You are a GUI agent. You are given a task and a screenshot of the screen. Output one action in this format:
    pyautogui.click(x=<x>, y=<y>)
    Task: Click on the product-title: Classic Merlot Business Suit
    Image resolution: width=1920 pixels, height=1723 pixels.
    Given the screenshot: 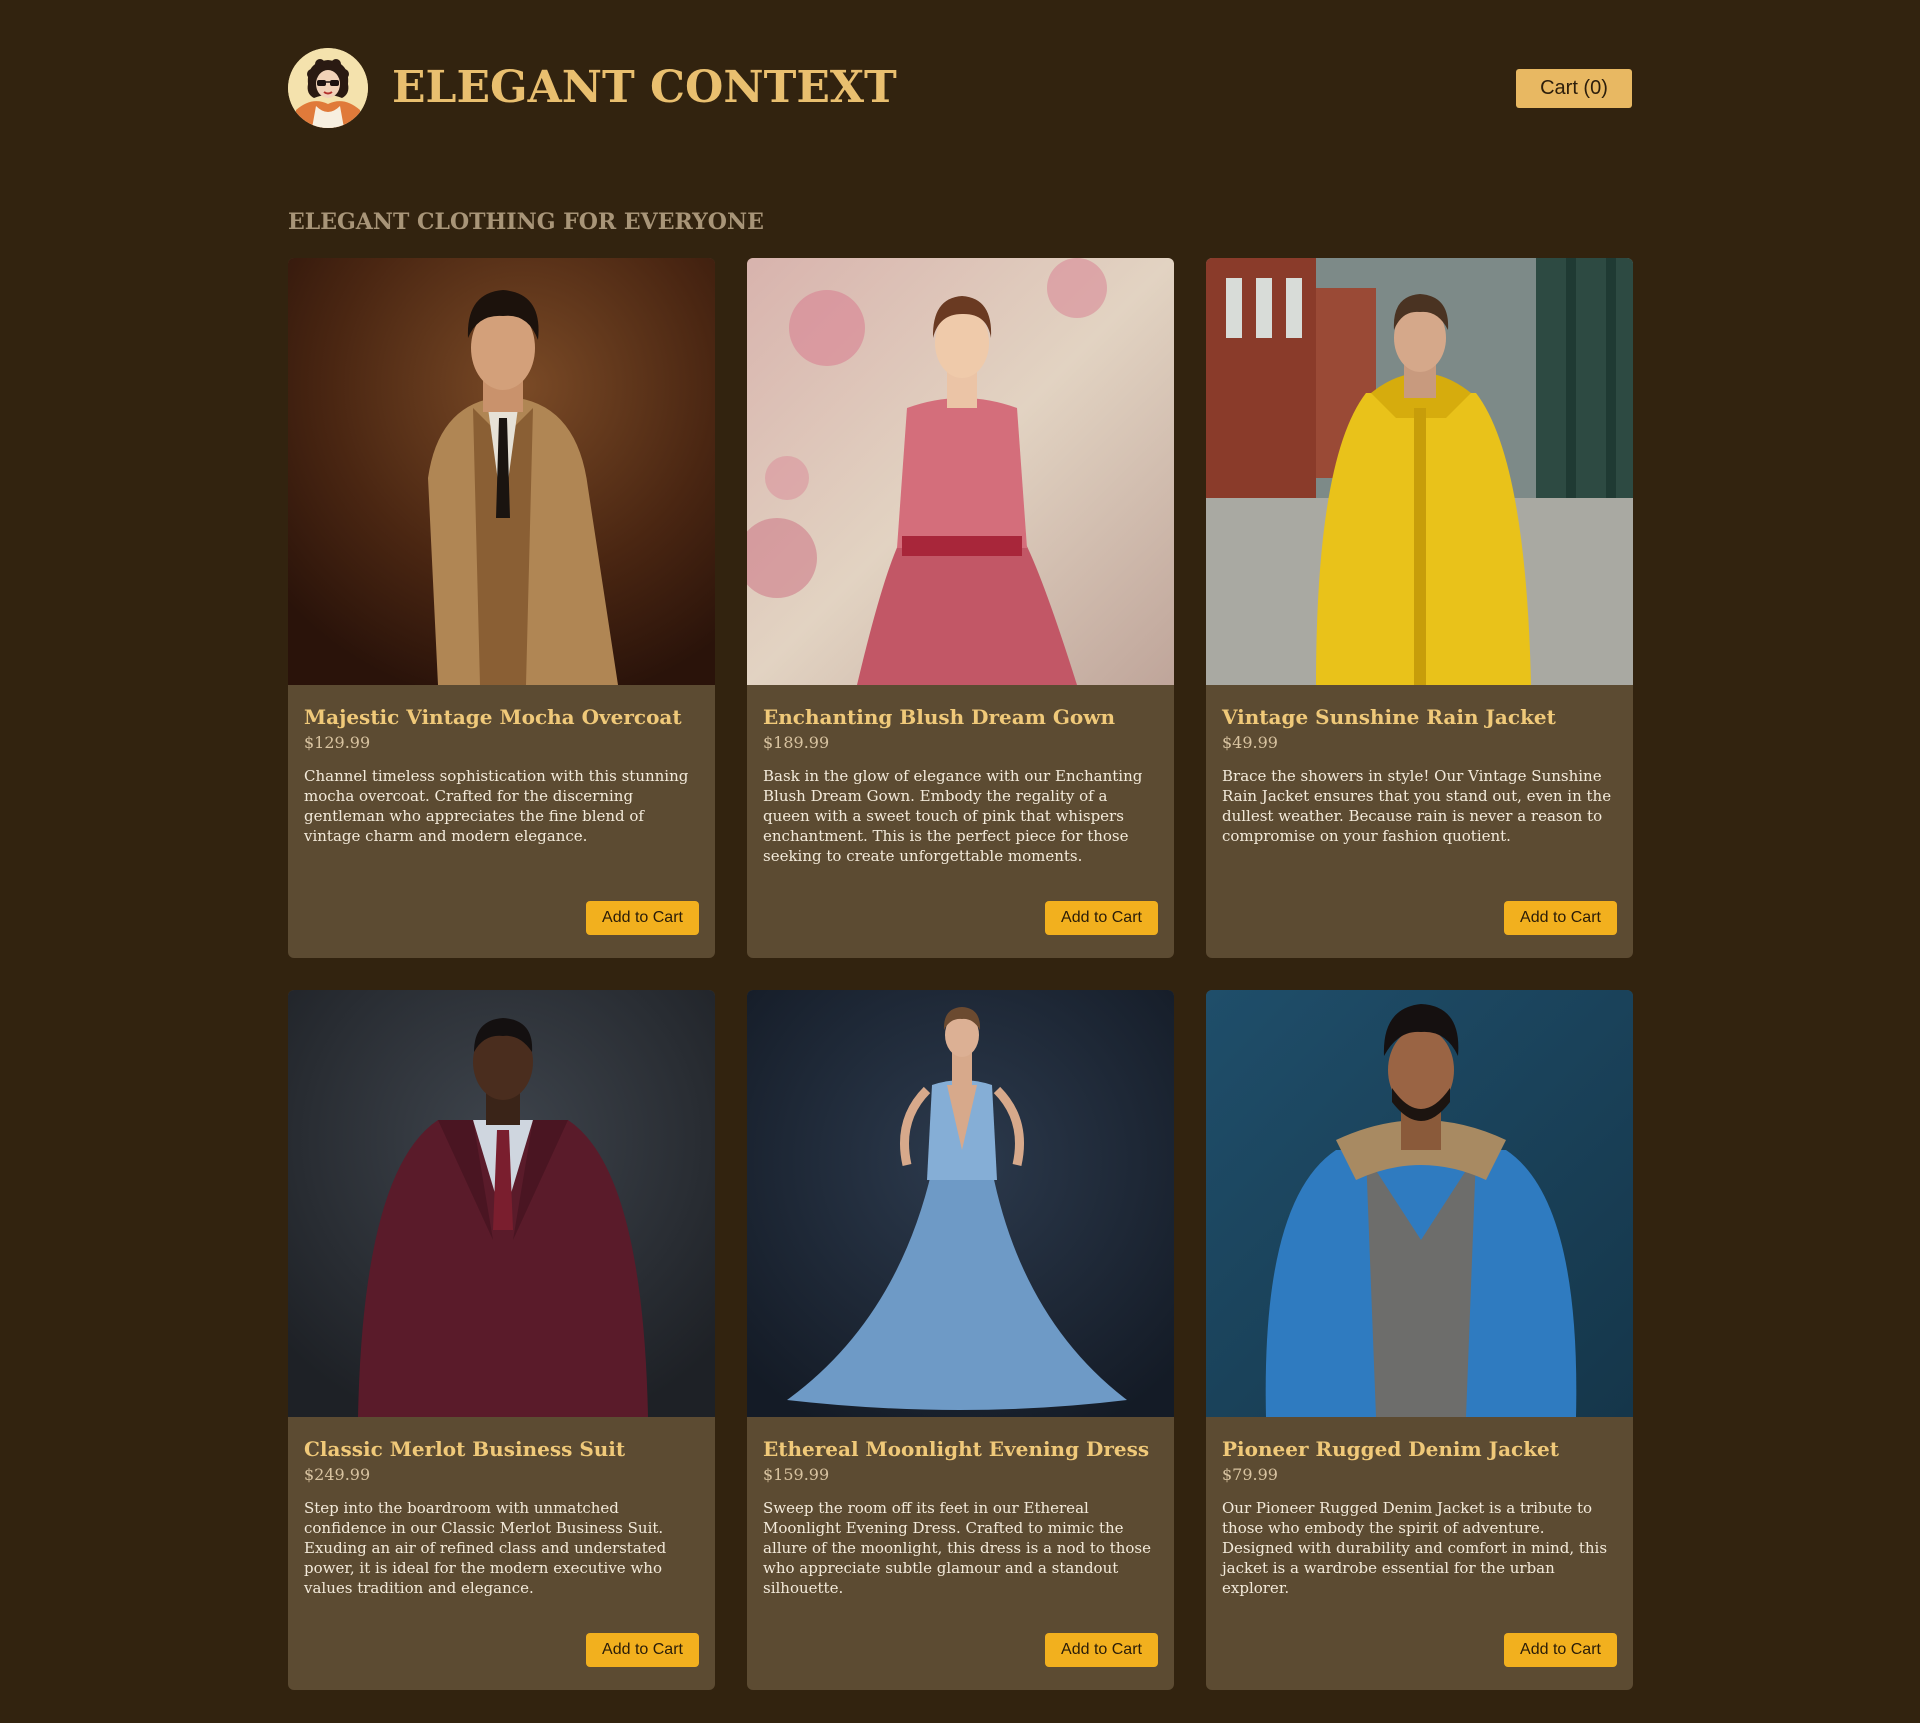 What is the action you would take?
    pyautogui.click(x=501, y=1449)
    